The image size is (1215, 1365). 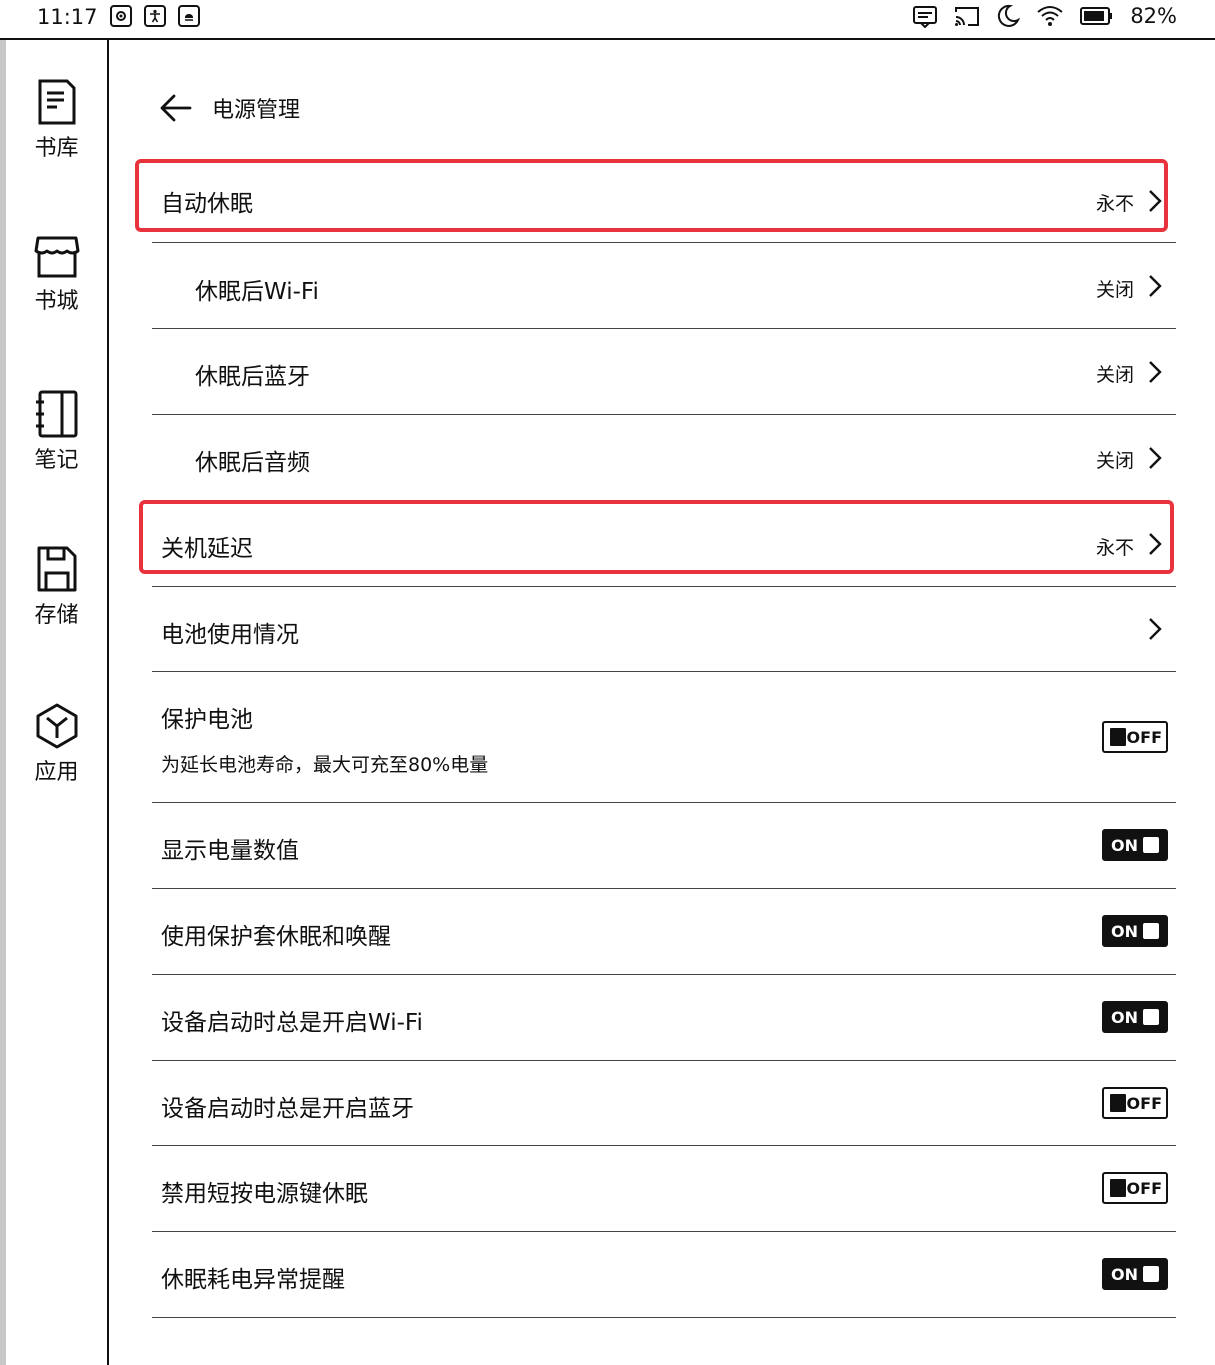 What do you see at coordinates (56, 569) in the screenshot?
I see `storage-icon` at bounding box center [56, 569].